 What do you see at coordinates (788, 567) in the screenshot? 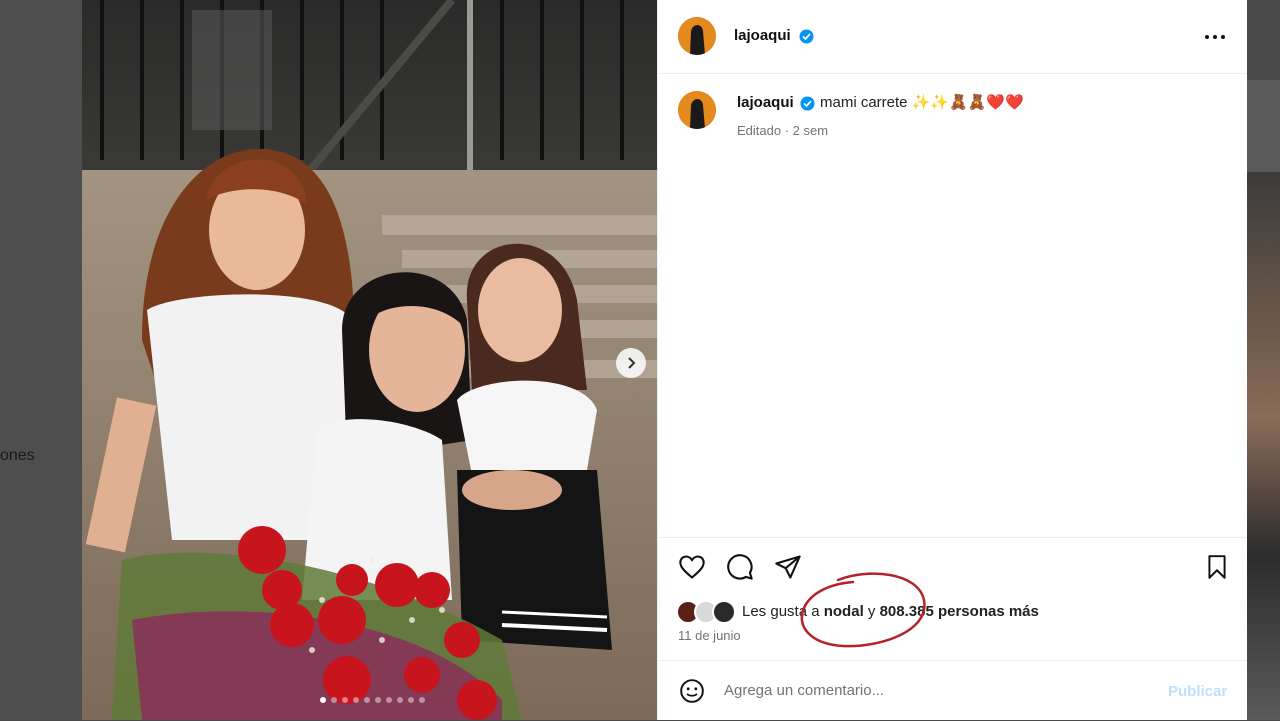
I see `share-icon` at bounding box center [788, 567].